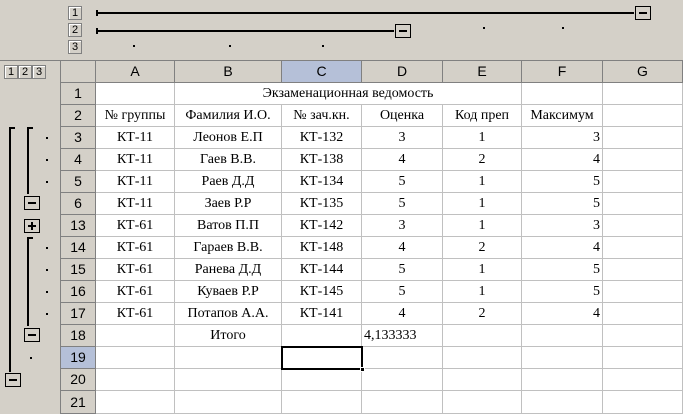  Describe the element at coordinates (402, 380) in the screenshot. I see `cell-d20` at that location.